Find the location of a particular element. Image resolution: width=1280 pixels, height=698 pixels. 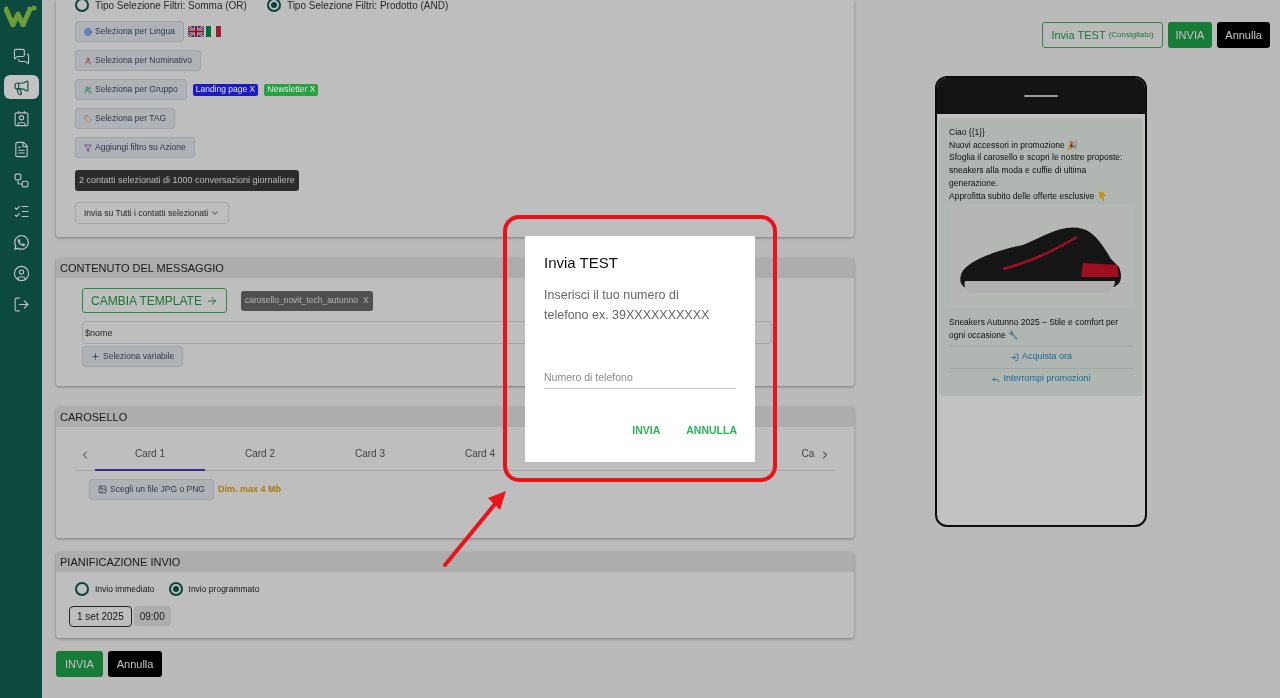

filter-button: Seleziona per Nominativo is located at coordinates (138, 60).